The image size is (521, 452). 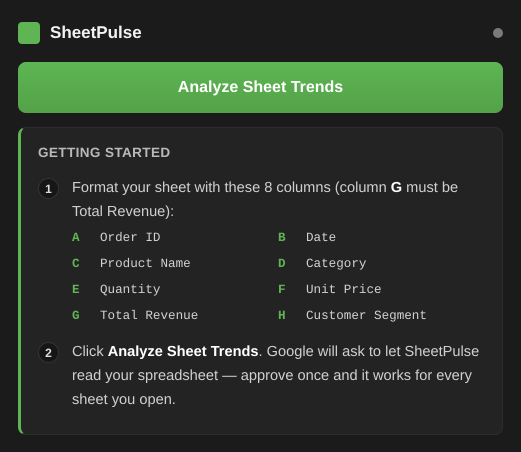 I want to click on column-name: Quantity, so click(x=130, y=290).